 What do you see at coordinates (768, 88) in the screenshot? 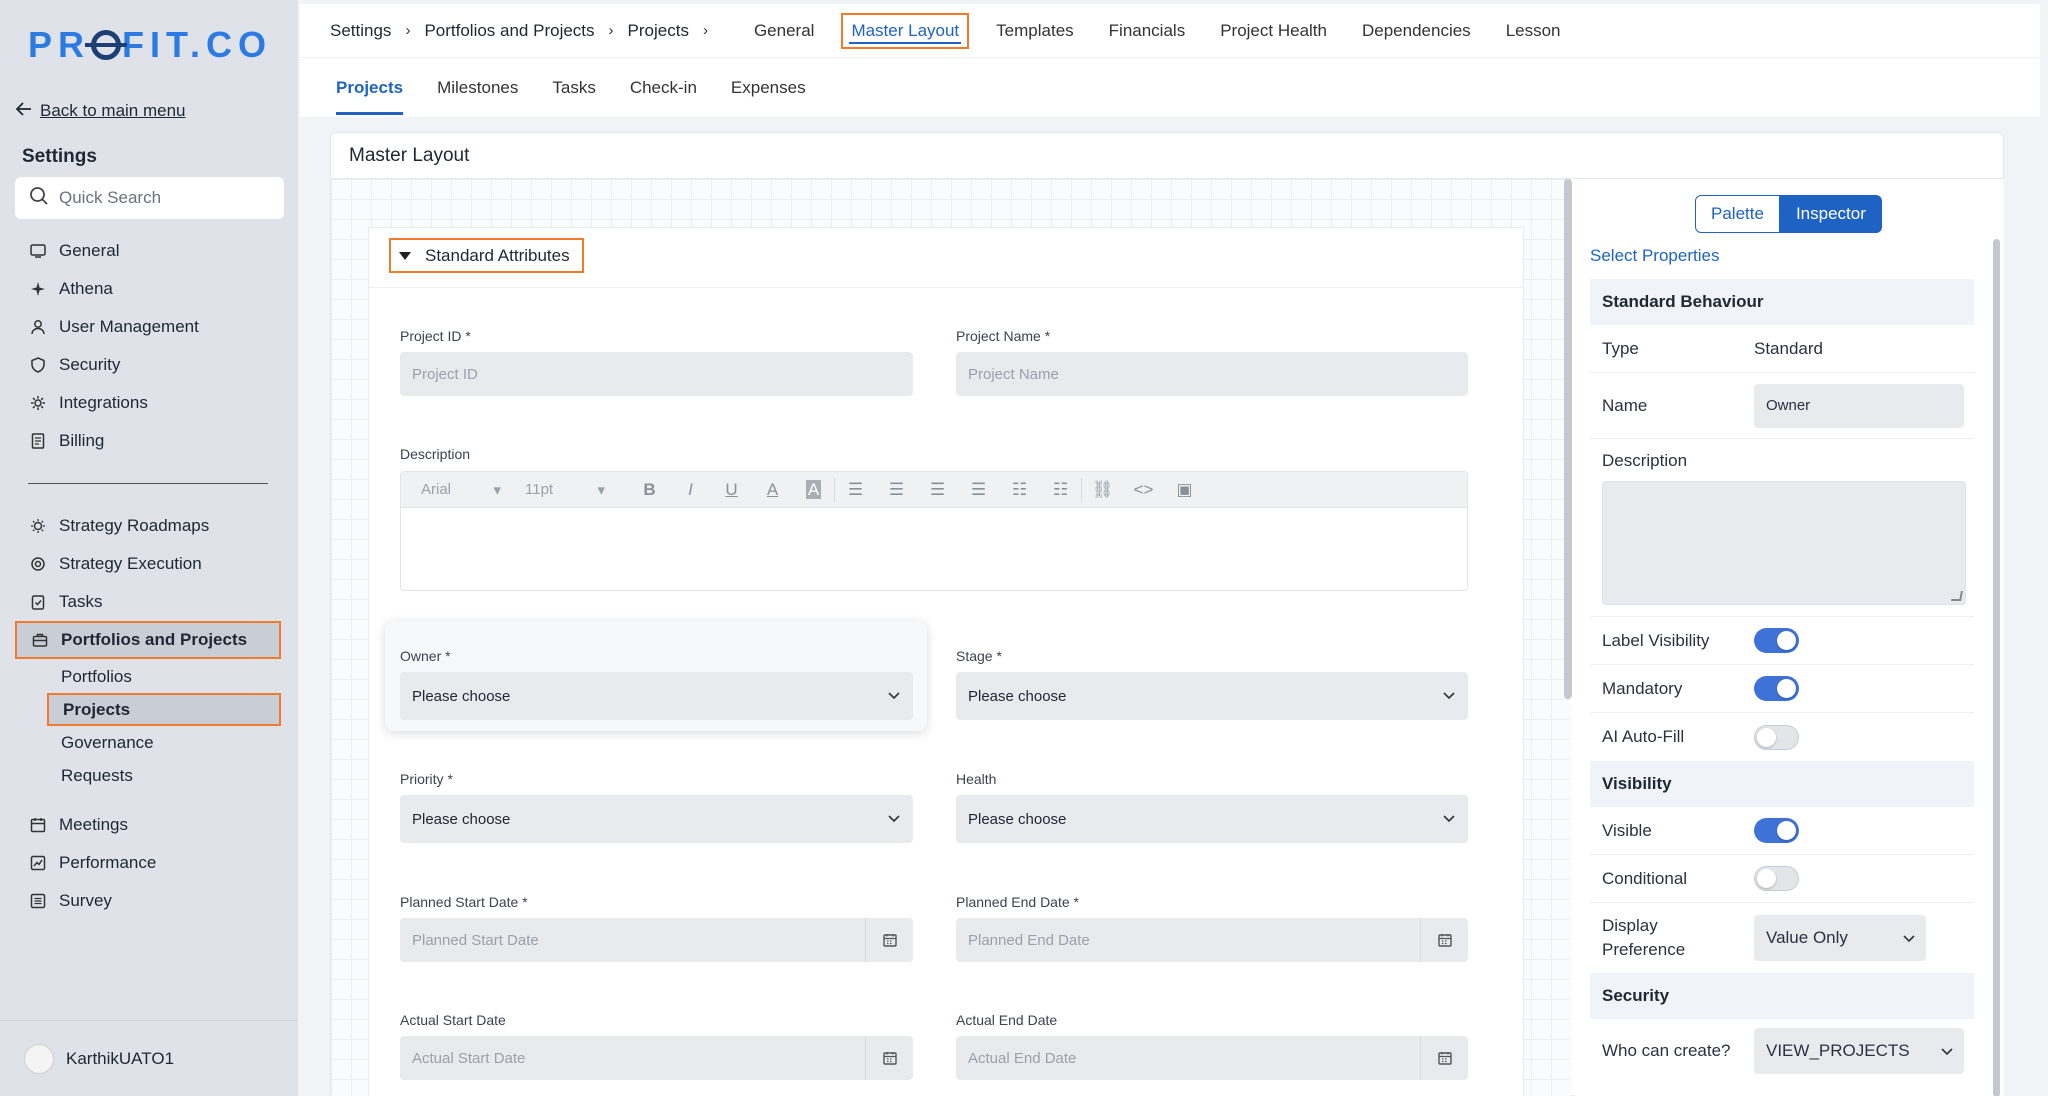
I see `subtab-expenses: Expenses` at bounding box center [768, 88].